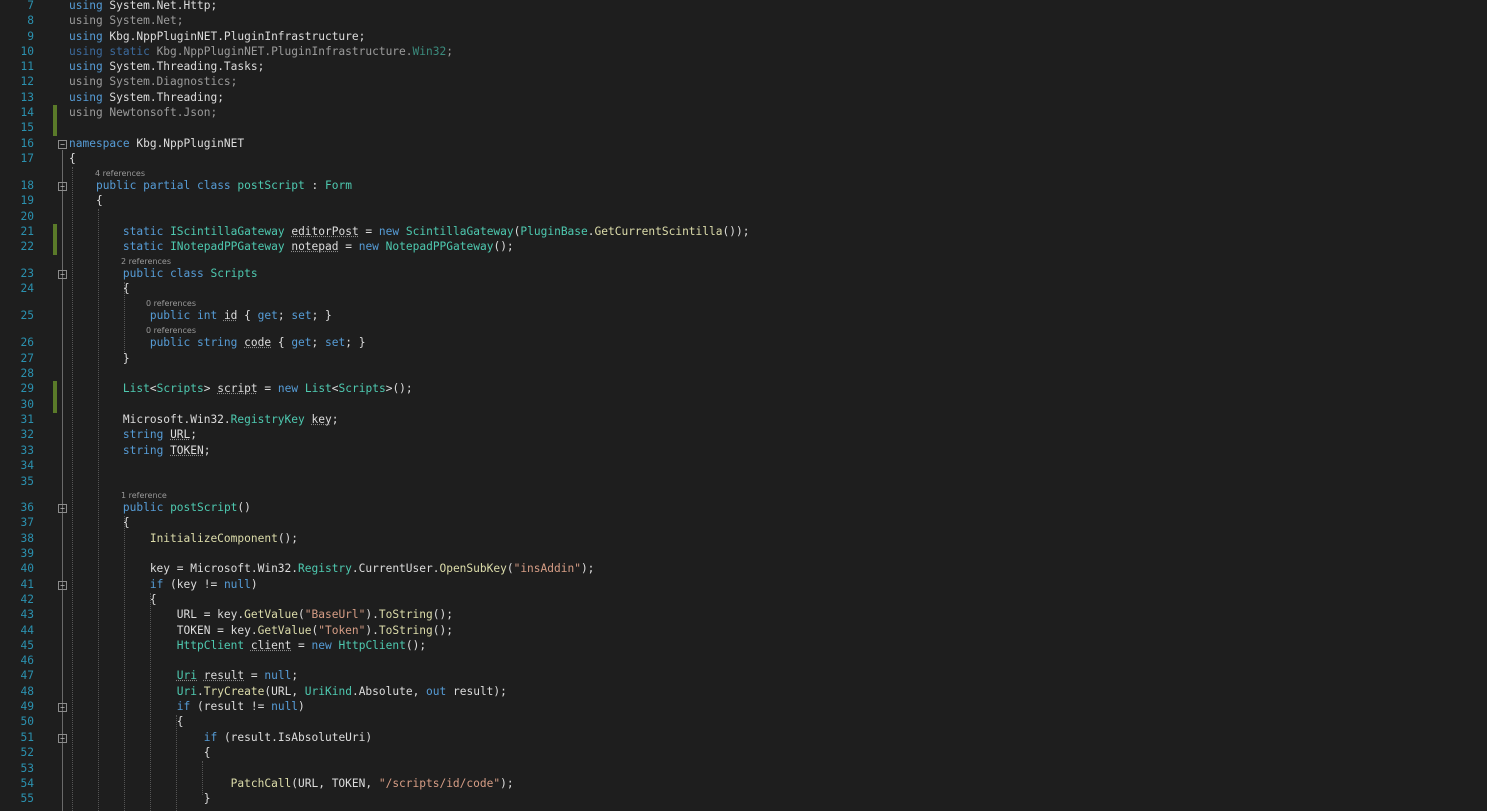 The height and width of the screenshot is (811, 1487). I want to click on code-line: 8 using System.Net;, so click(743, 21).